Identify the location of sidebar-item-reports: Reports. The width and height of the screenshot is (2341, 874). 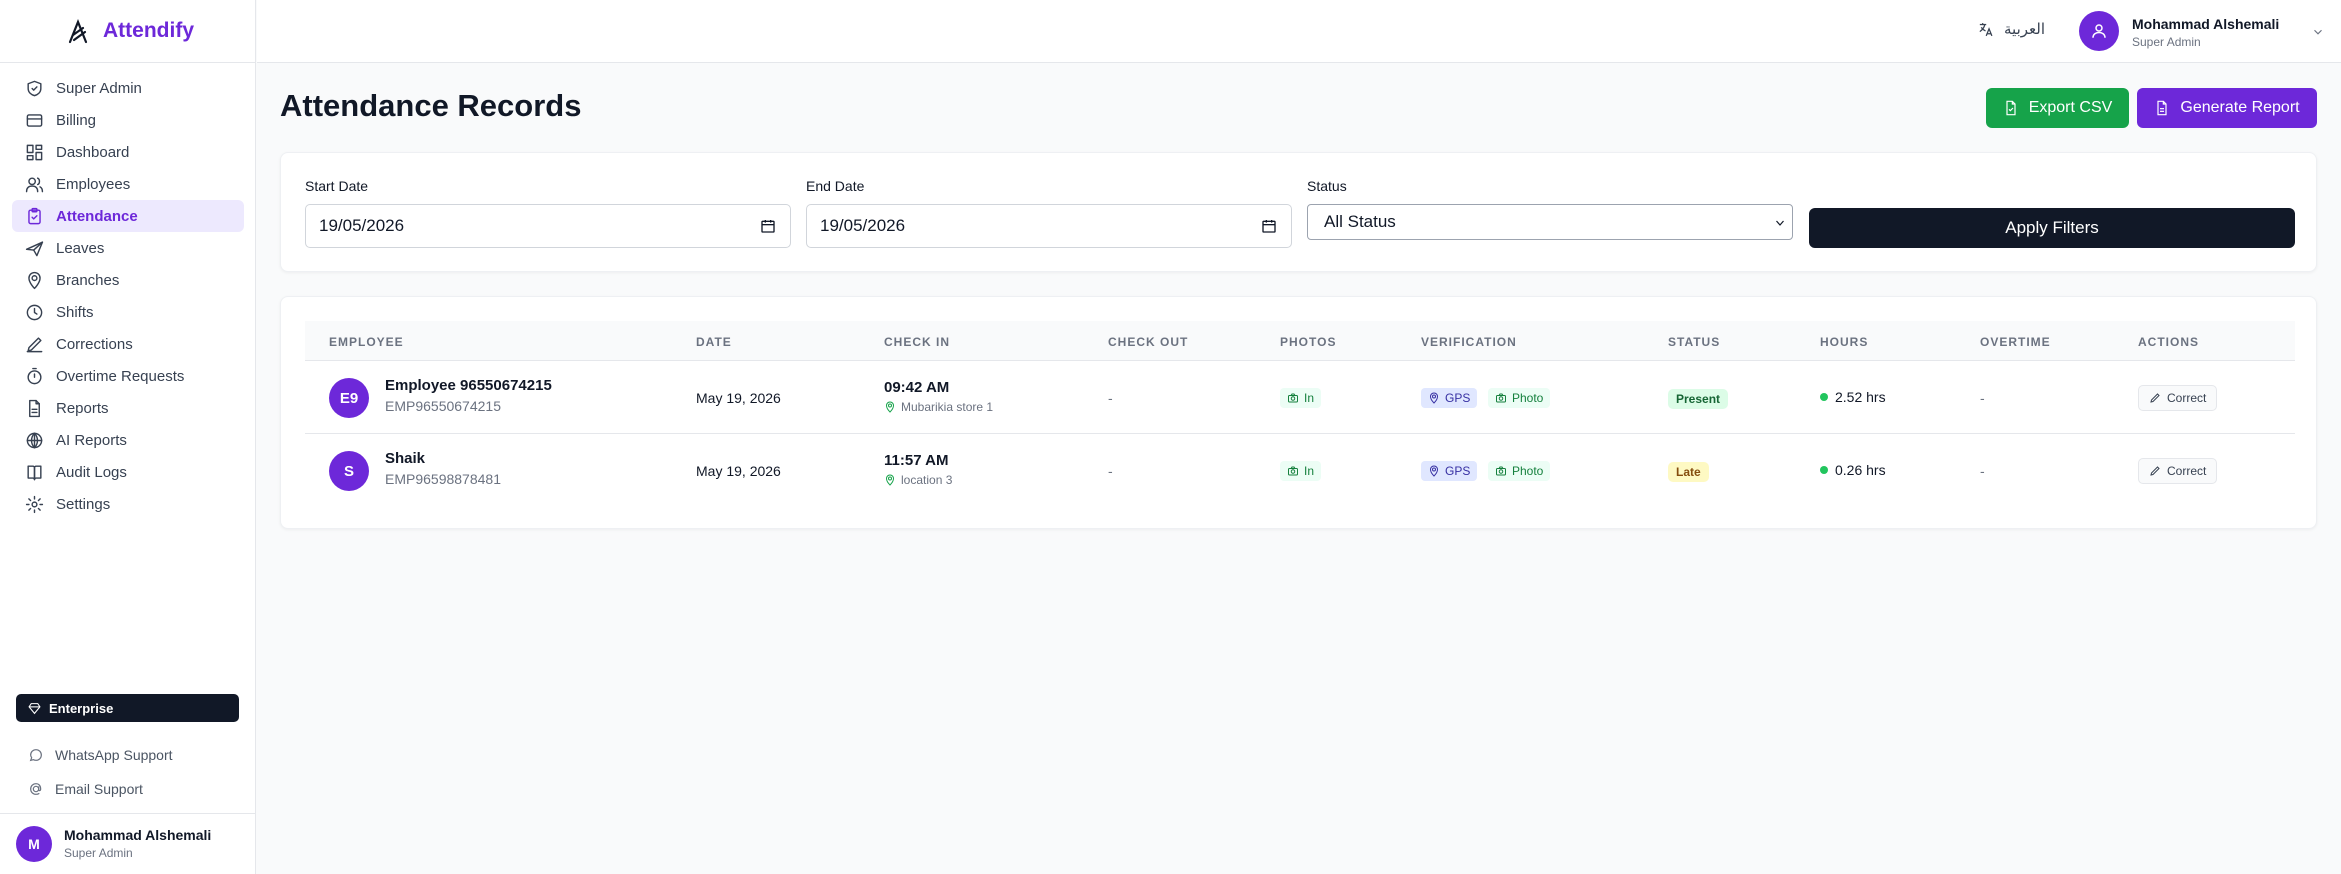
(128, 408).